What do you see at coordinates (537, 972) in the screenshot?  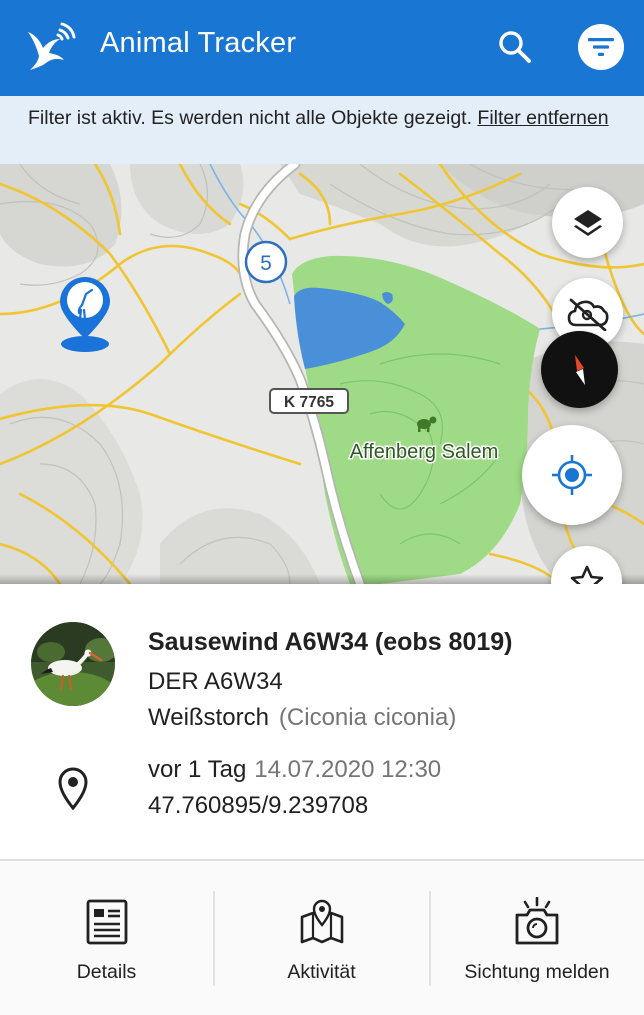 I see `report-sighting-label: Sichtung melden` at bounding box center [537, 972].